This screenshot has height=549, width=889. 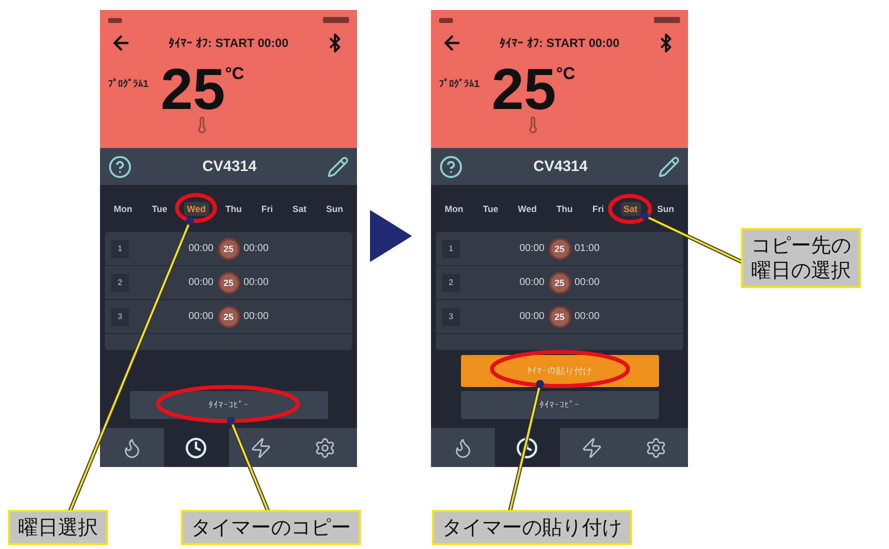 I want to click on callout-label: コピー先の 曜日の選択, so click(x=801, y=258).